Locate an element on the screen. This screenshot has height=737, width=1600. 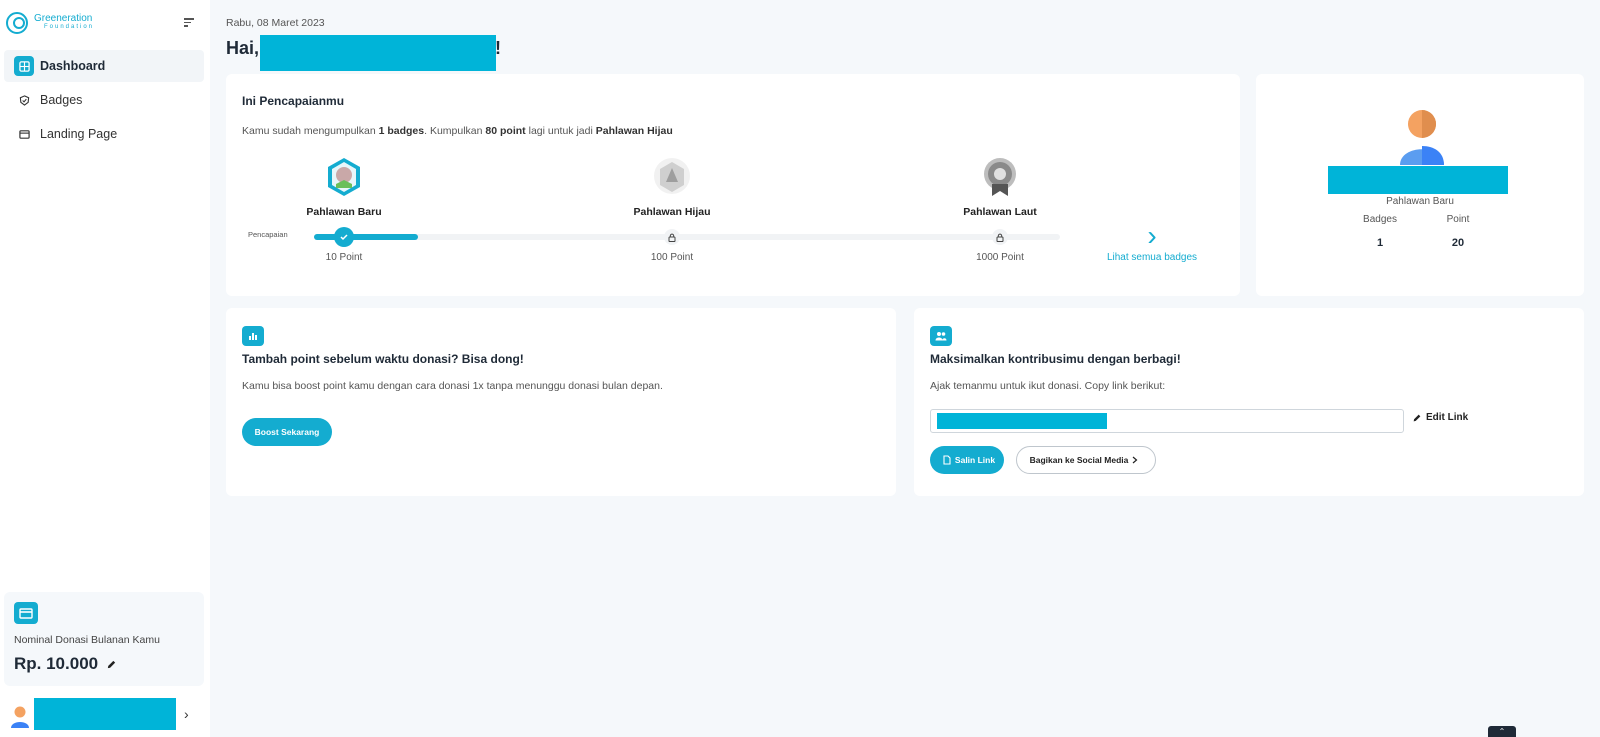
badge-point: 10 Point is located at coordinates (344, 257).